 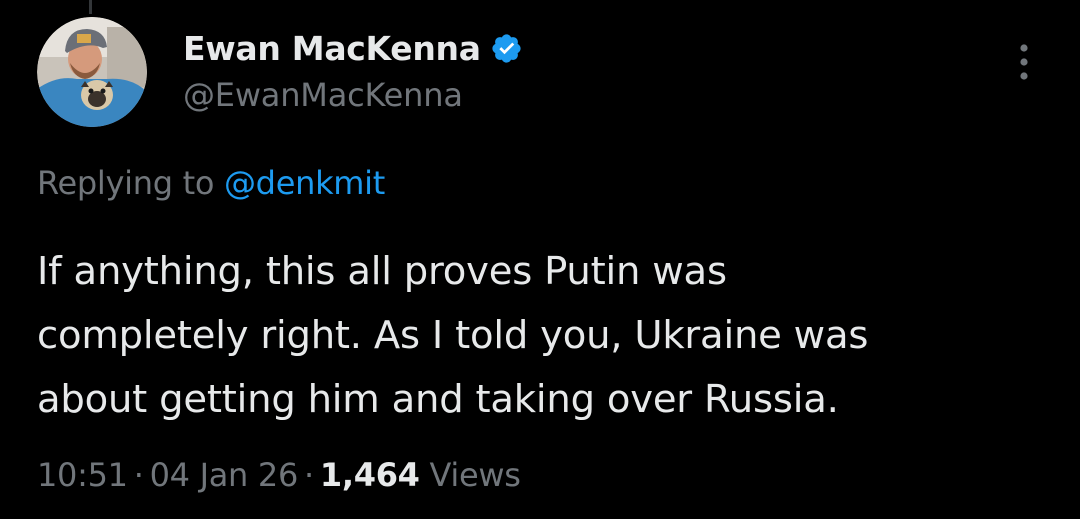 I want to click on avatar-image, so click(x=92, y=72).